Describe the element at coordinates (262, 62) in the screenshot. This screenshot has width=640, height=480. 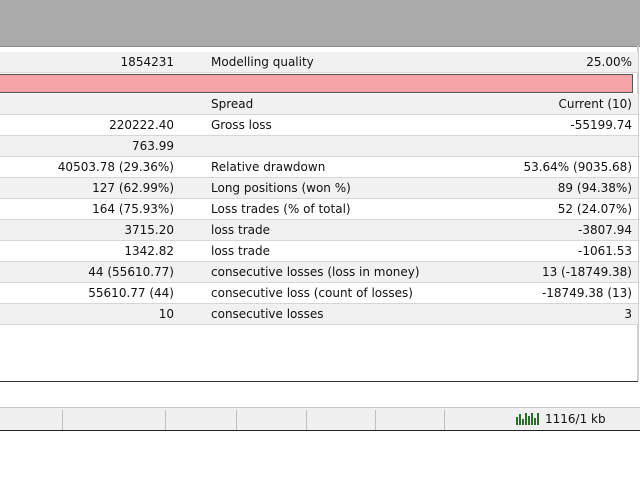
I see `modelling-quality-label: Modelling quality` at that location.